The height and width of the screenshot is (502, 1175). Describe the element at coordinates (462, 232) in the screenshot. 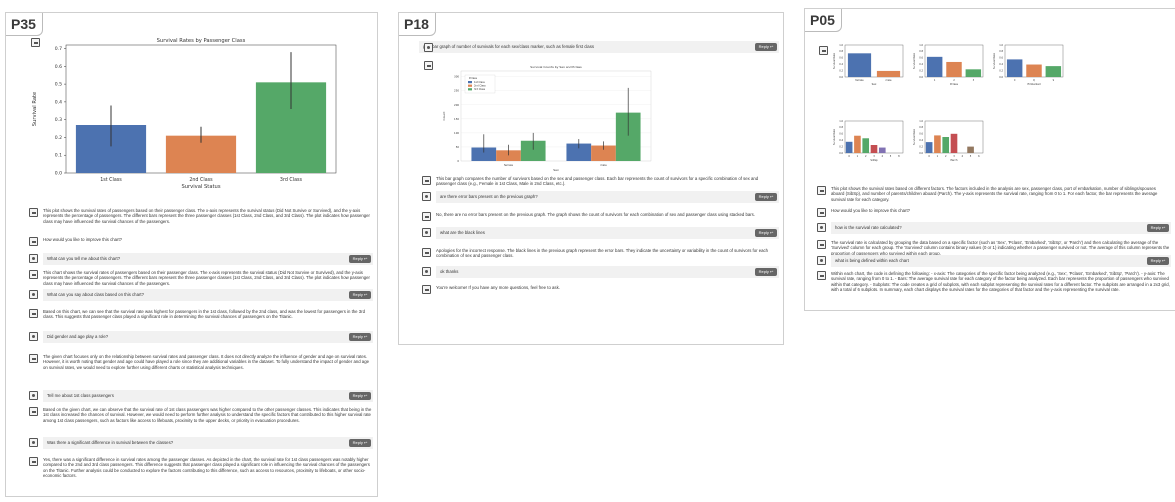

I see `message-text: what are the black lines` at that location.